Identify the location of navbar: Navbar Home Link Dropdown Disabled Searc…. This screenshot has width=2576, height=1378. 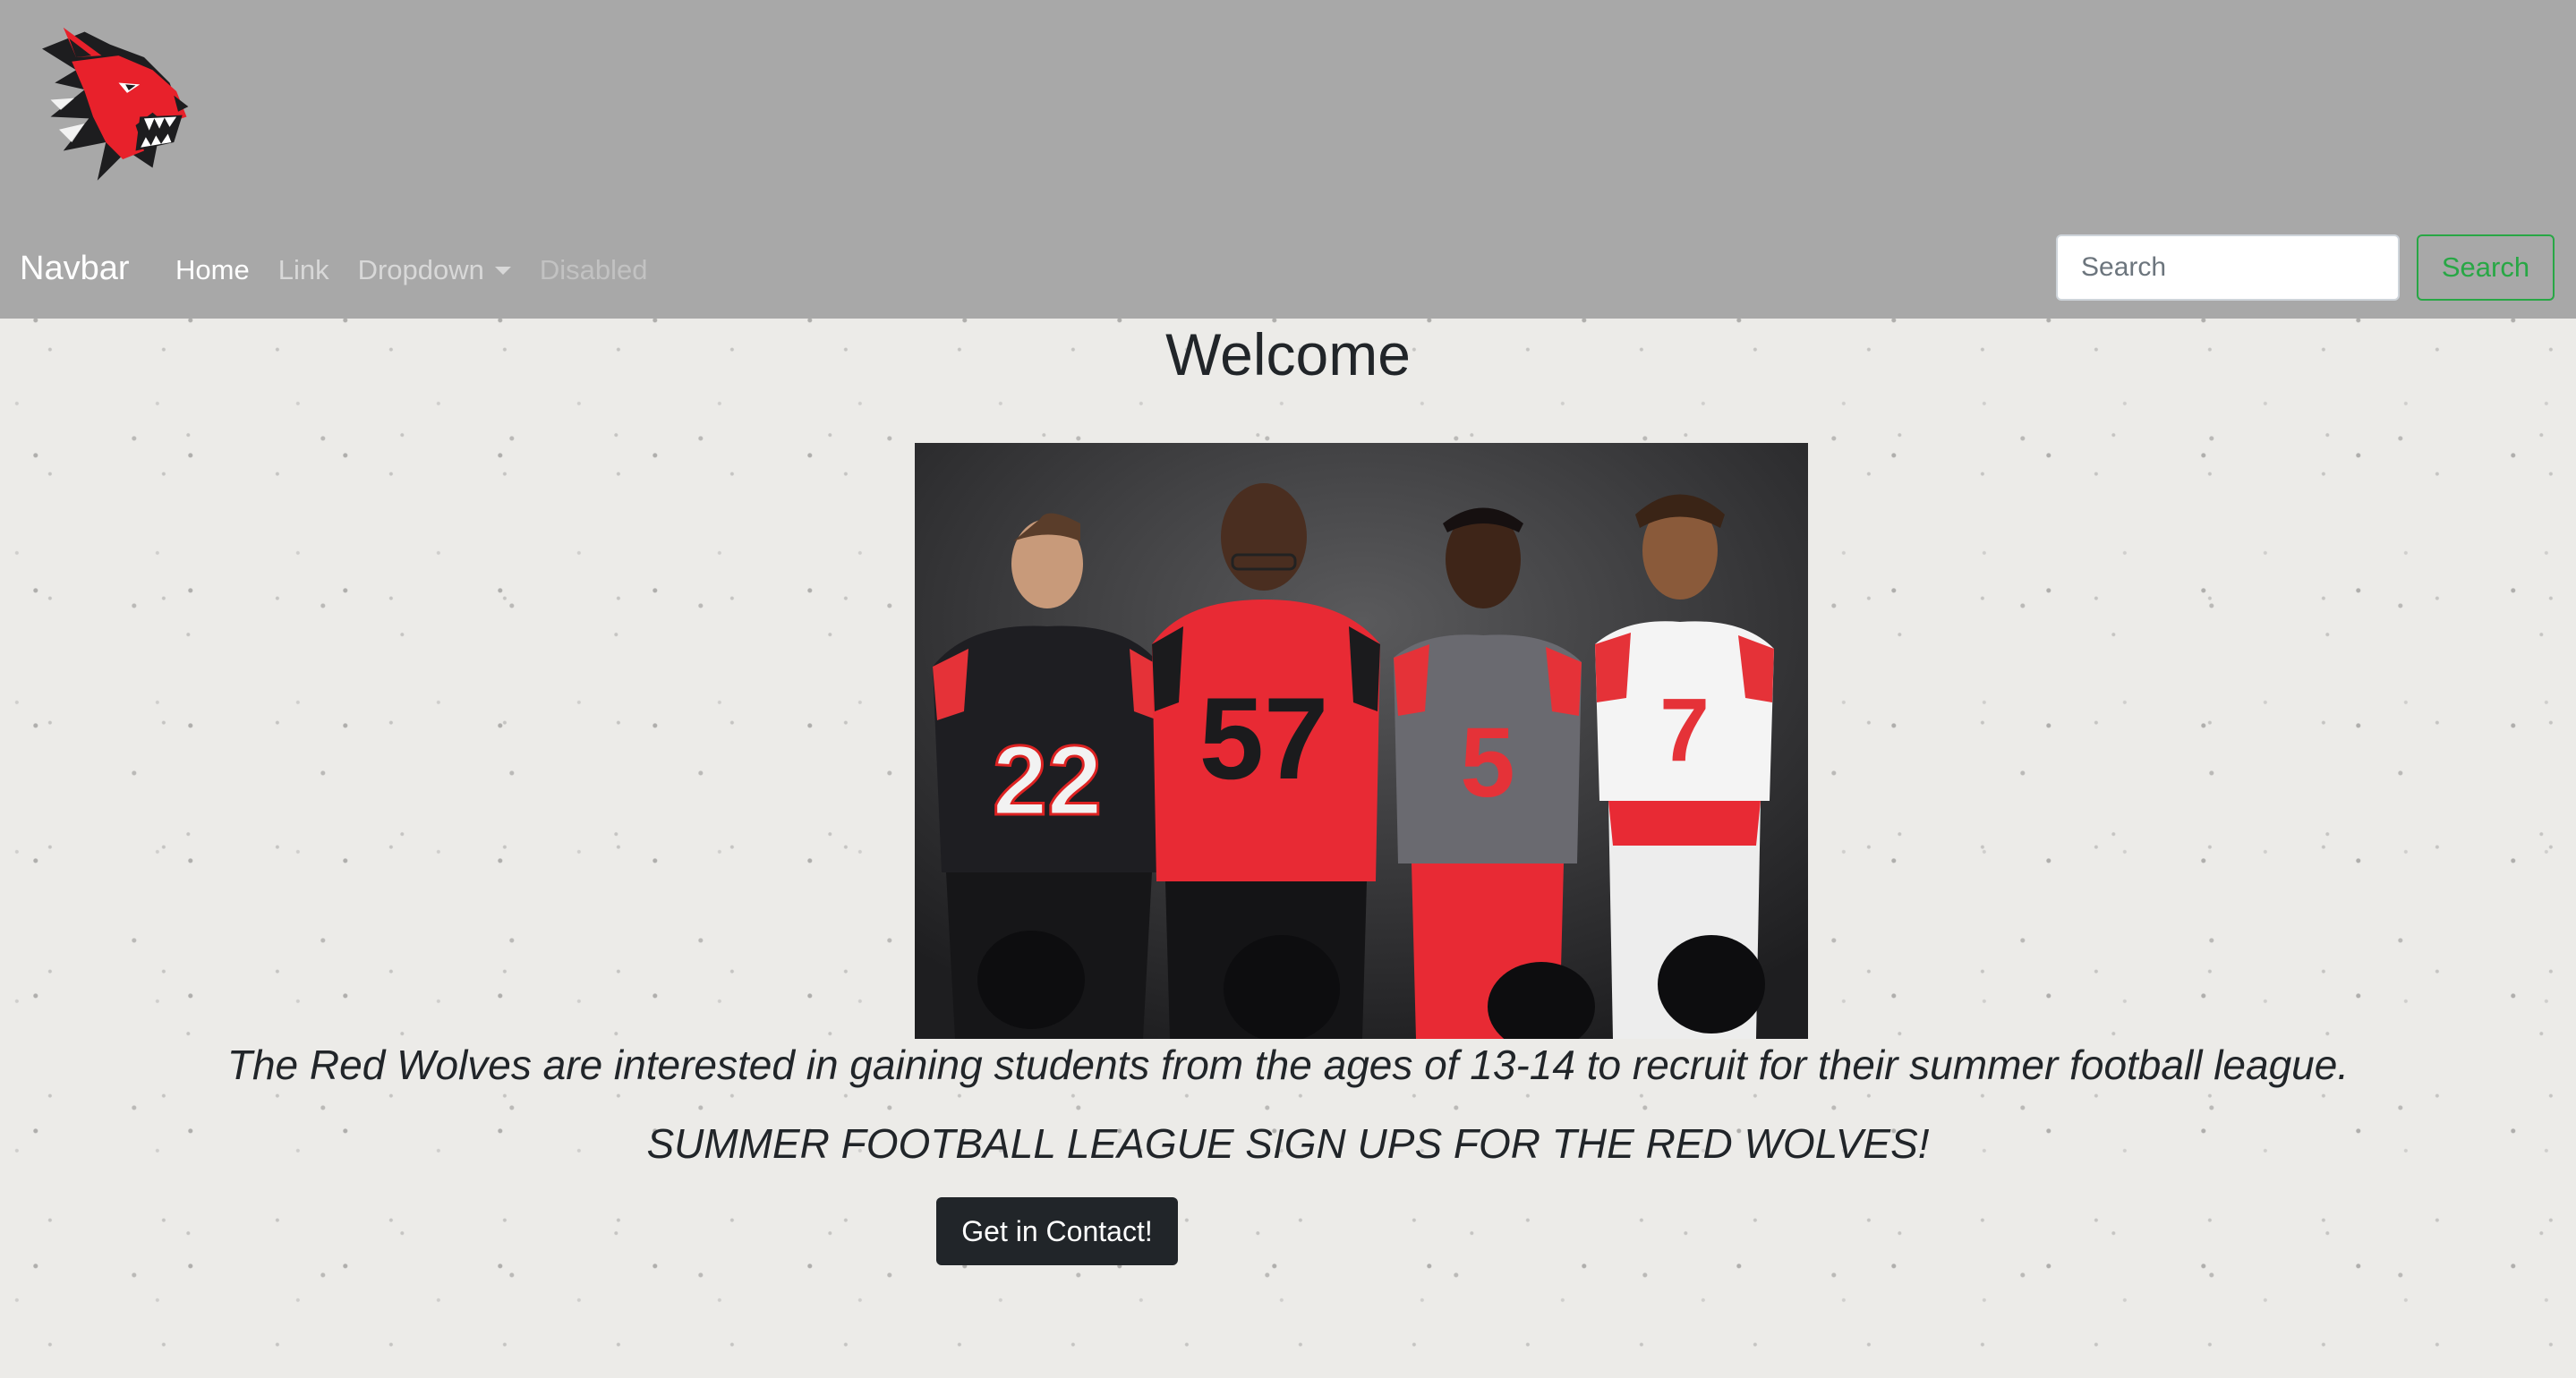
(1288, 269).